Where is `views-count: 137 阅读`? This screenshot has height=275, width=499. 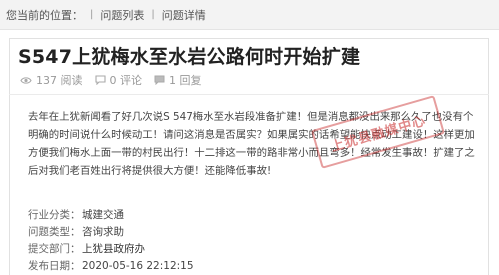 views-count: 137 阅读 is located at coordinates (51, 80).